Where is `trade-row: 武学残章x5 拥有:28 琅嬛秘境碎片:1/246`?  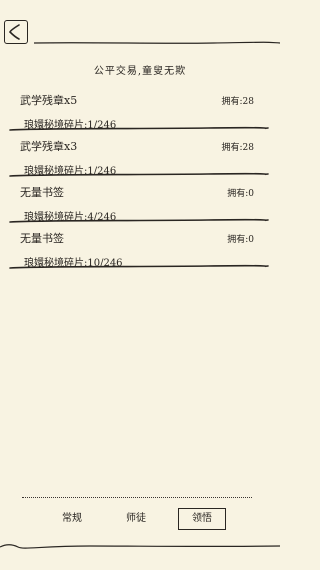 trade-row: 武学残章x5 拥有:28 琅嬛秘境碎片:1/246 is located at coordinates (140, 111).